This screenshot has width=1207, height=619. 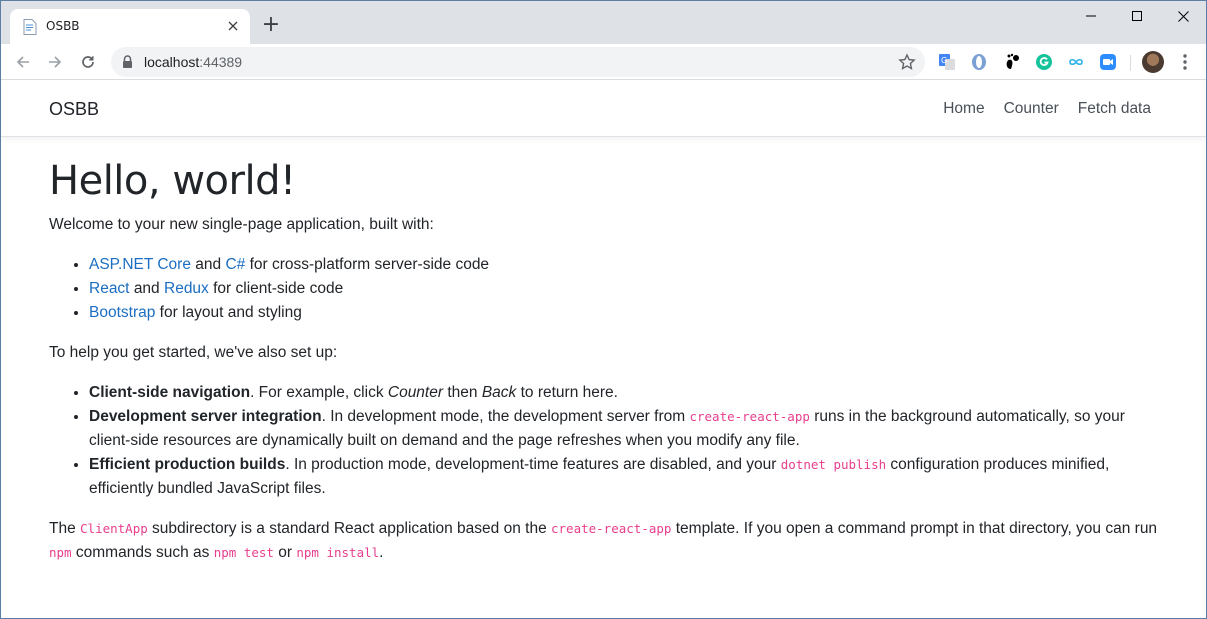 What do you see at coordinates (23, 62) in the screenshot?
I see `back-icon` at bounding box center [23, 62].